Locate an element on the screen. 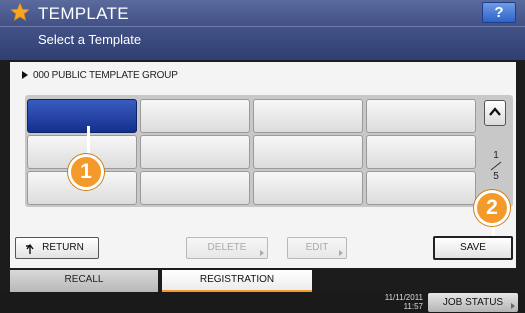 This screenshot has width=525, height=313. job-status-button: JOB STATUS is located at coordinates (473, 302).